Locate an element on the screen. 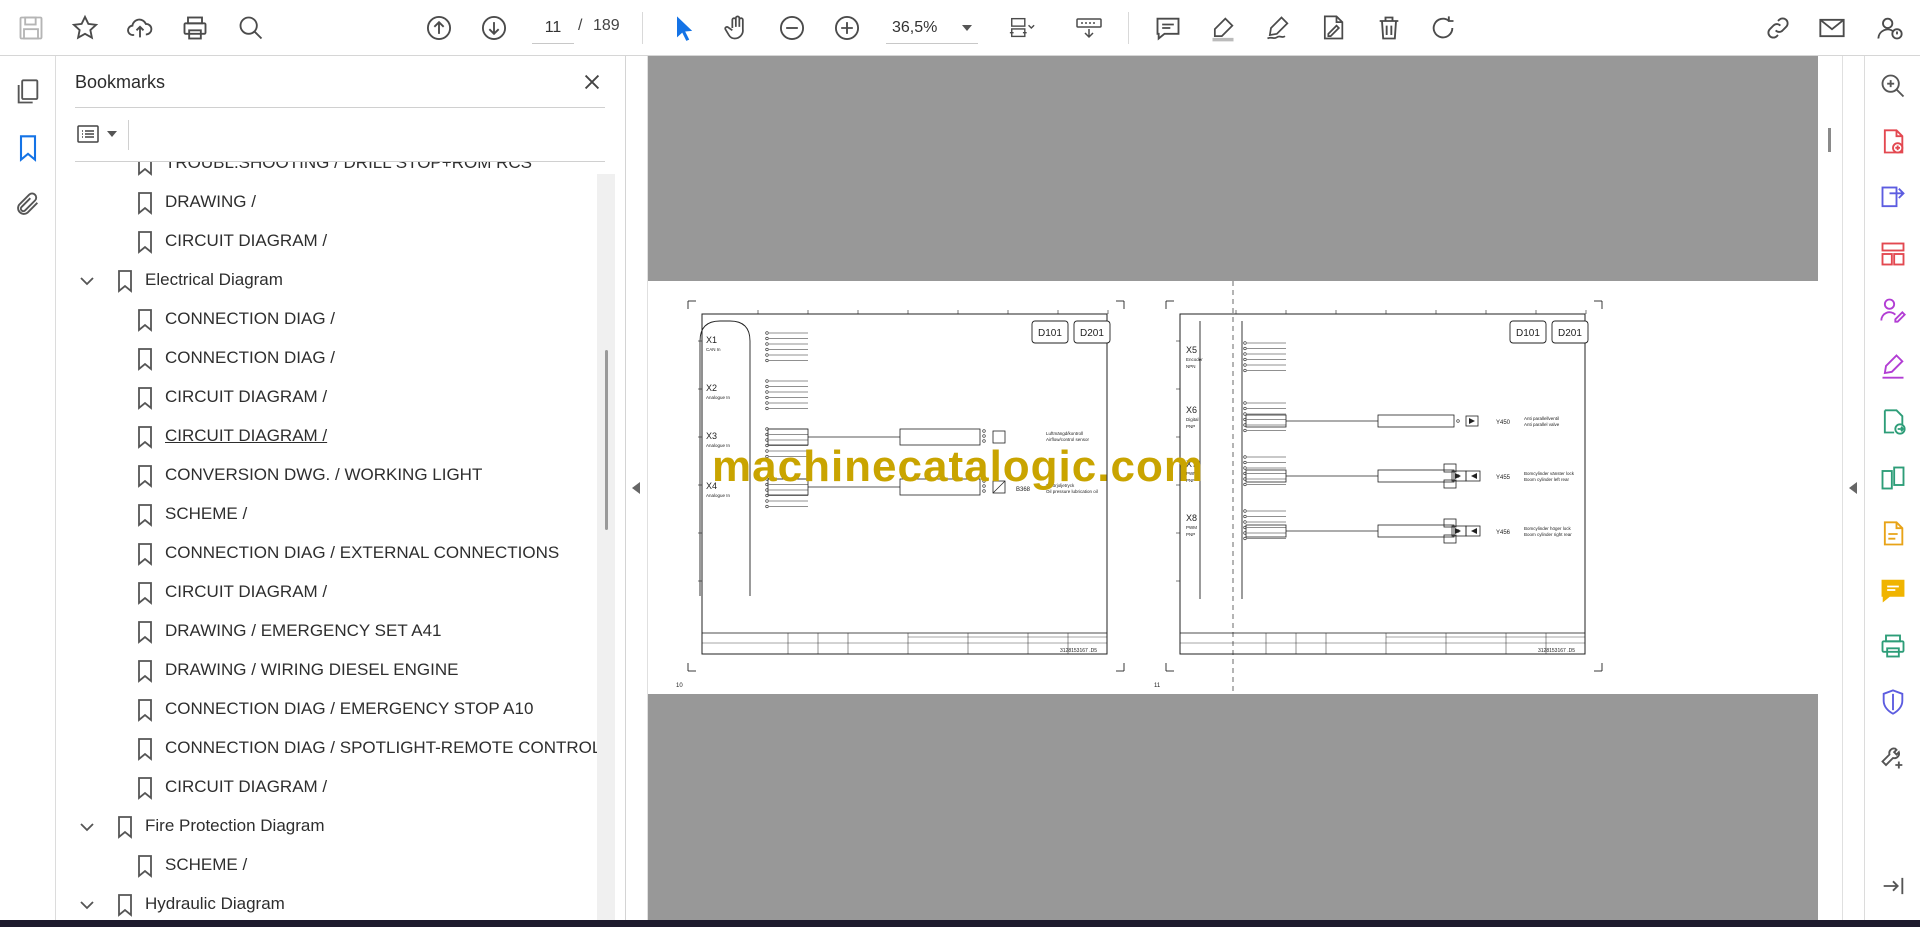 The width and height of the screenshot is (1920, 927). zoom-search-icon is located at coordinates (1893, 86).